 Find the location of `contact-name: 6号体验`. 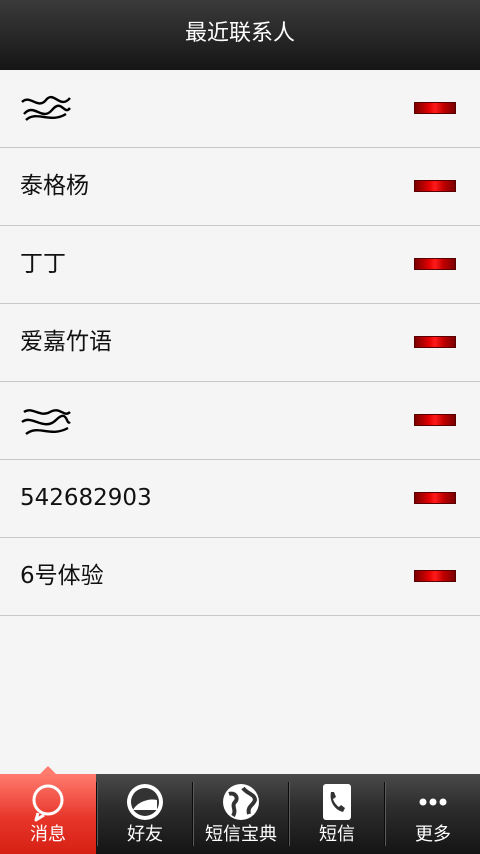

contact-name: 6号体验 is located at coordinates (62, 576).